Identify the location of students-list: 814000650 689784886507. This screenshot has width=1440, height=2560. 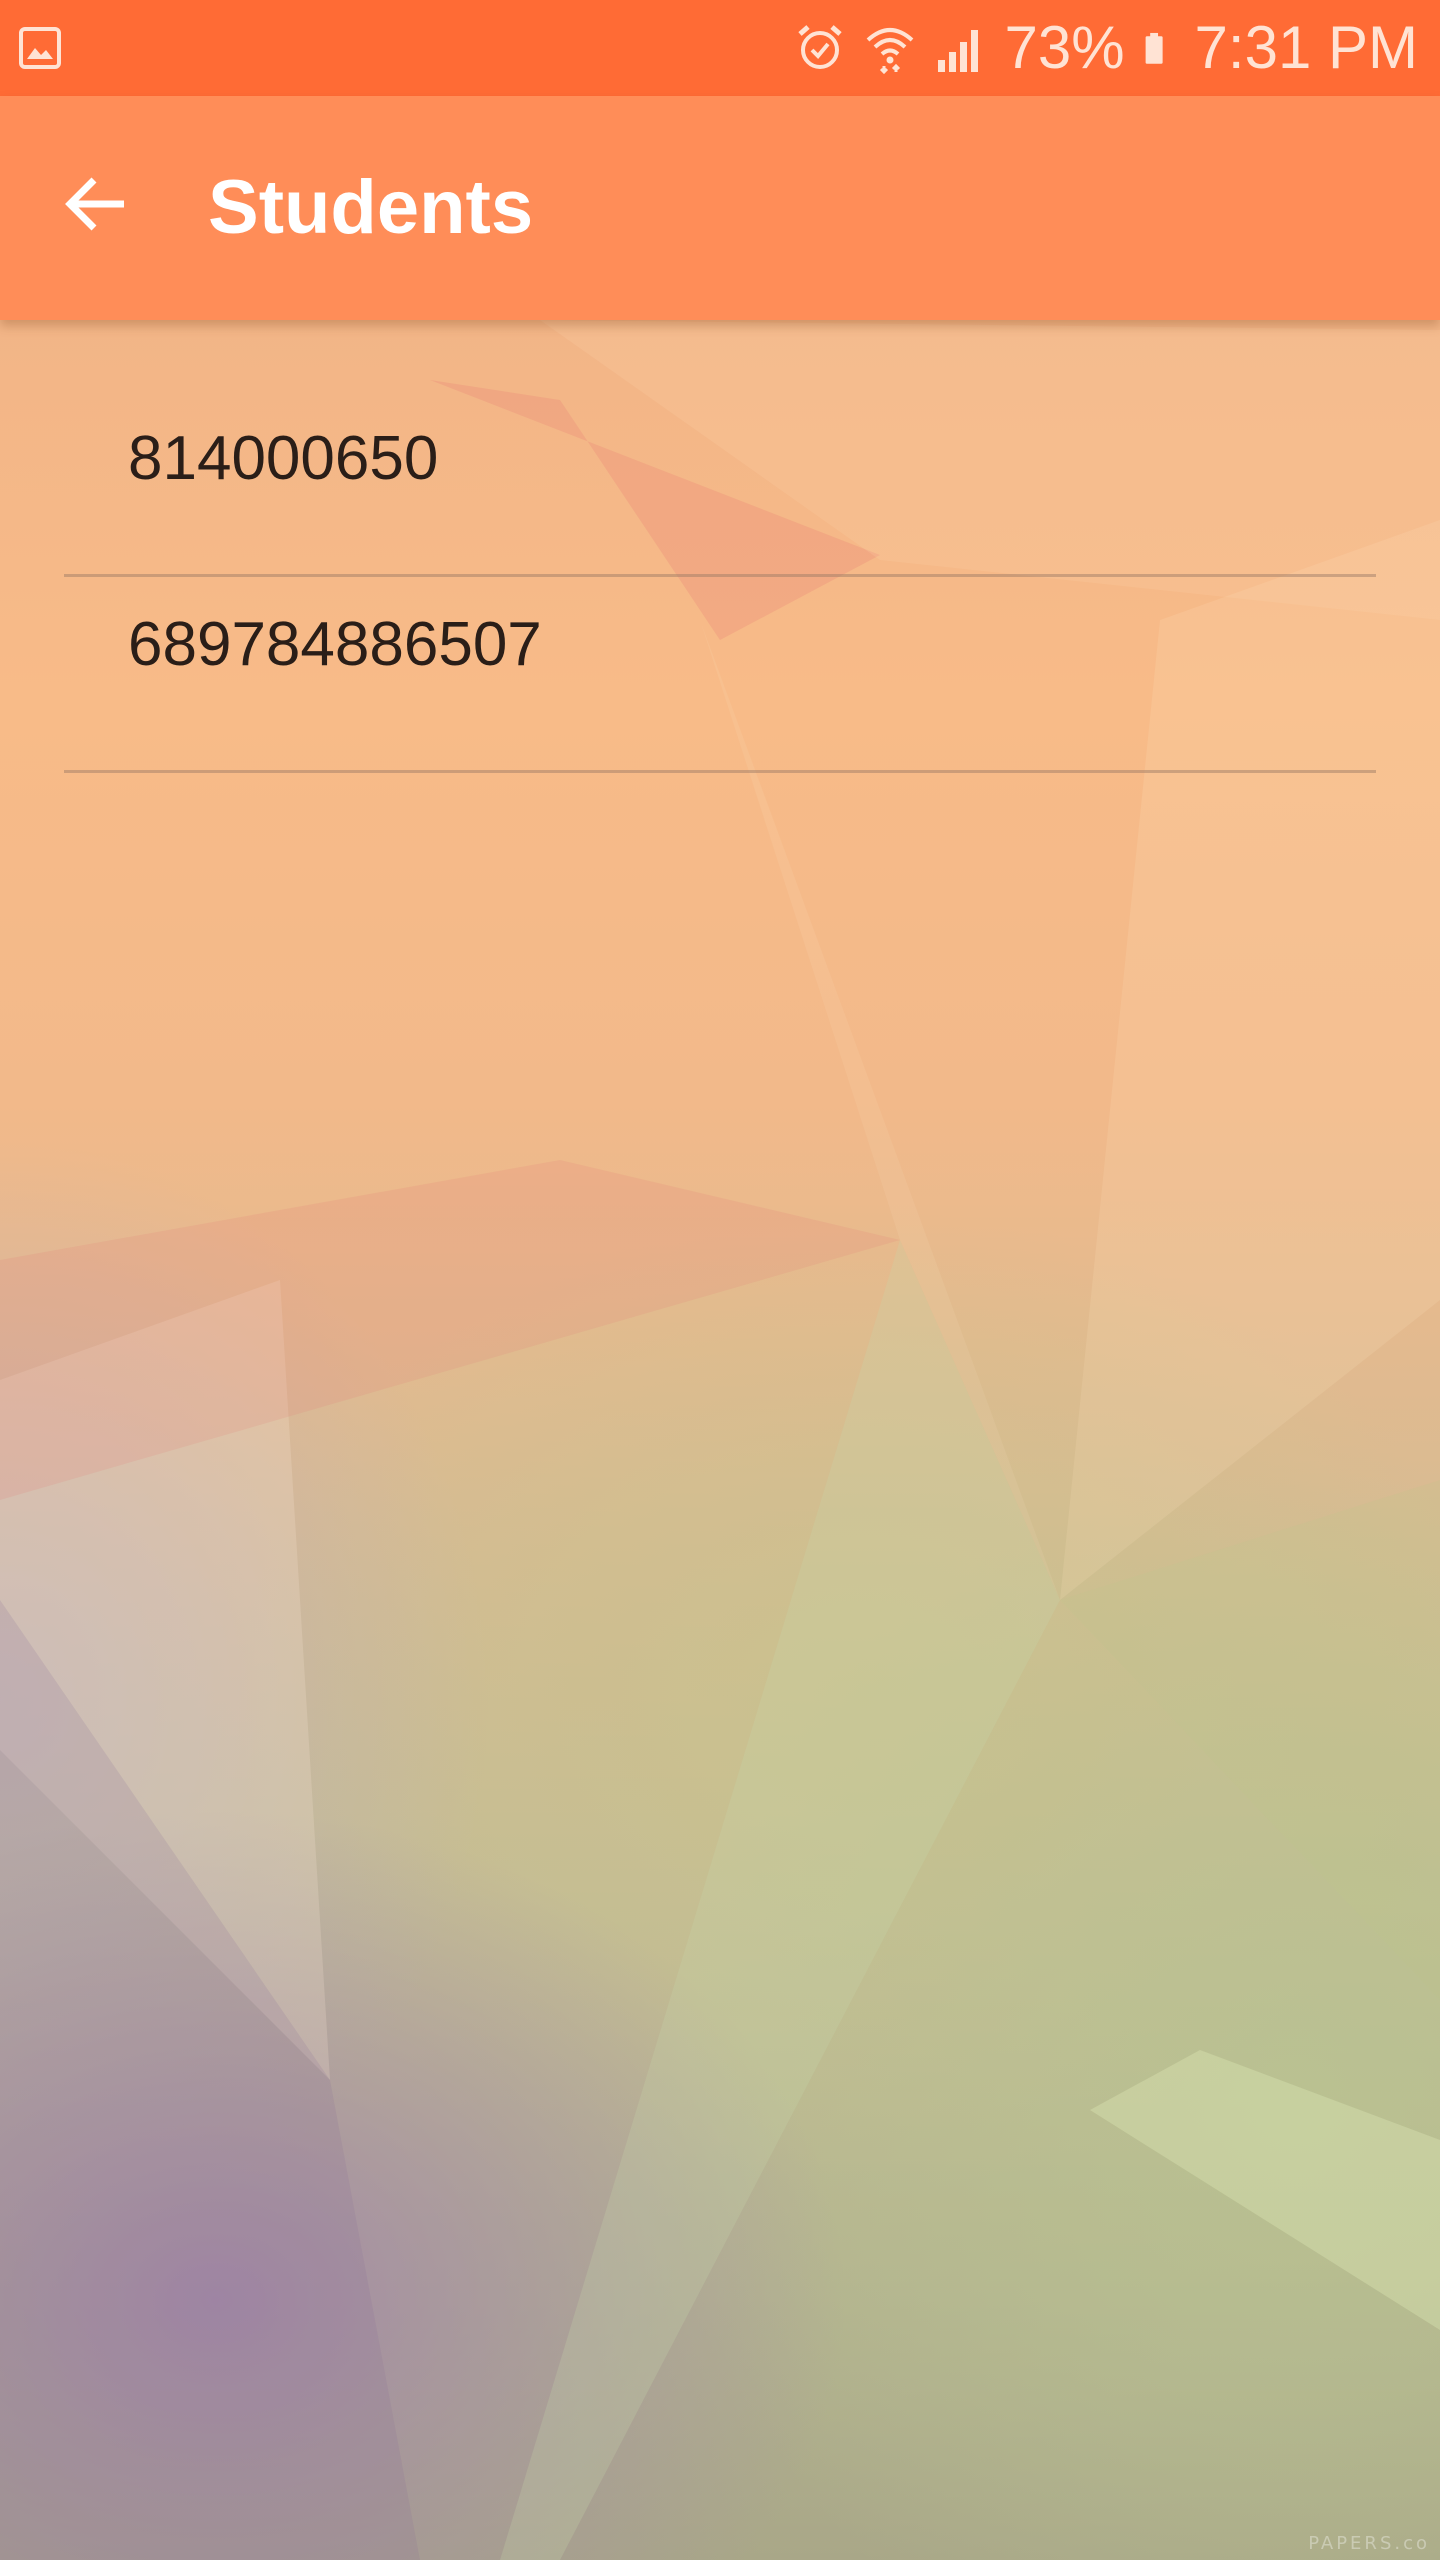
(720, 578).